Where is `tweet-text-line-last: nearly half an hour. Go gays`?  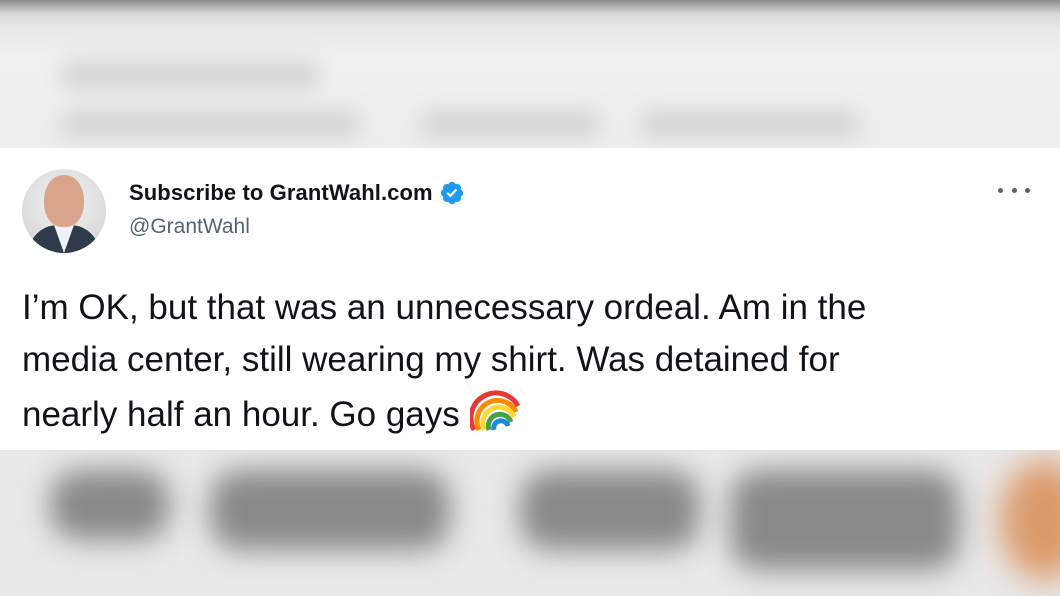
tweet-text-line-last: nearly half an hour. Go gays is located at coordinates (527, 413).